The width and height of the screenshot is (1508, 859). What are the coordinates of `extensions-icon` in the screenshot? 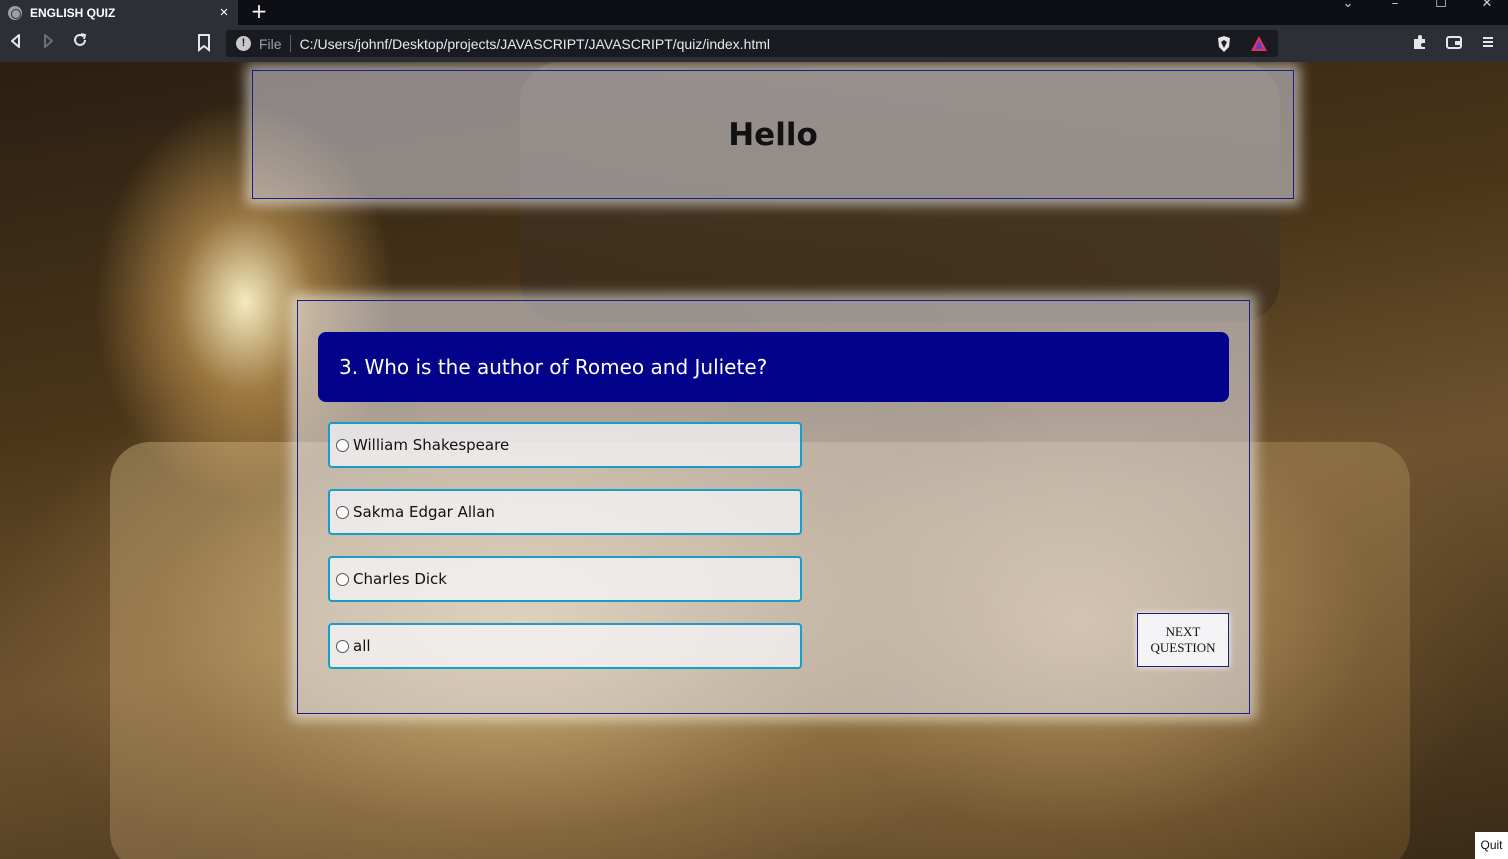 It's located at (1420, 44).